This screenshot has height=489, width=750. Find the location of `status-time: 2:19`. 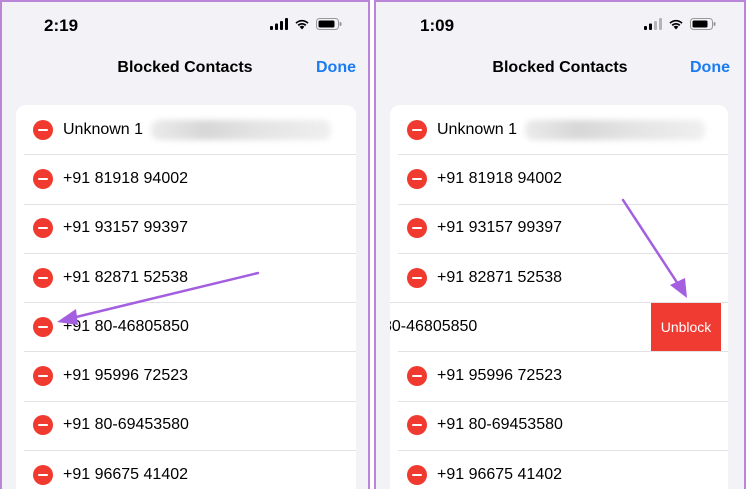

status-time: 2:19 is located at coordinates (61, 25).